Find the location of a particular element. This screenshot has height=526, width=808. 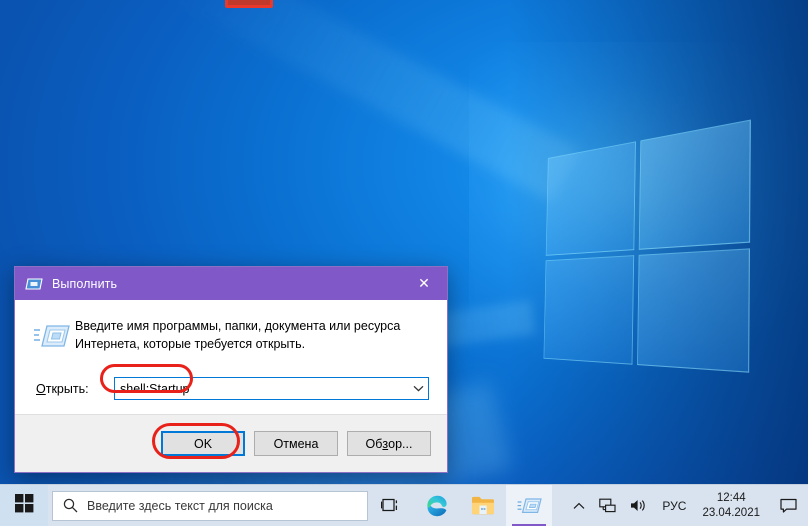

windows-hero-logo-icon is located at coordinates (647, 246).